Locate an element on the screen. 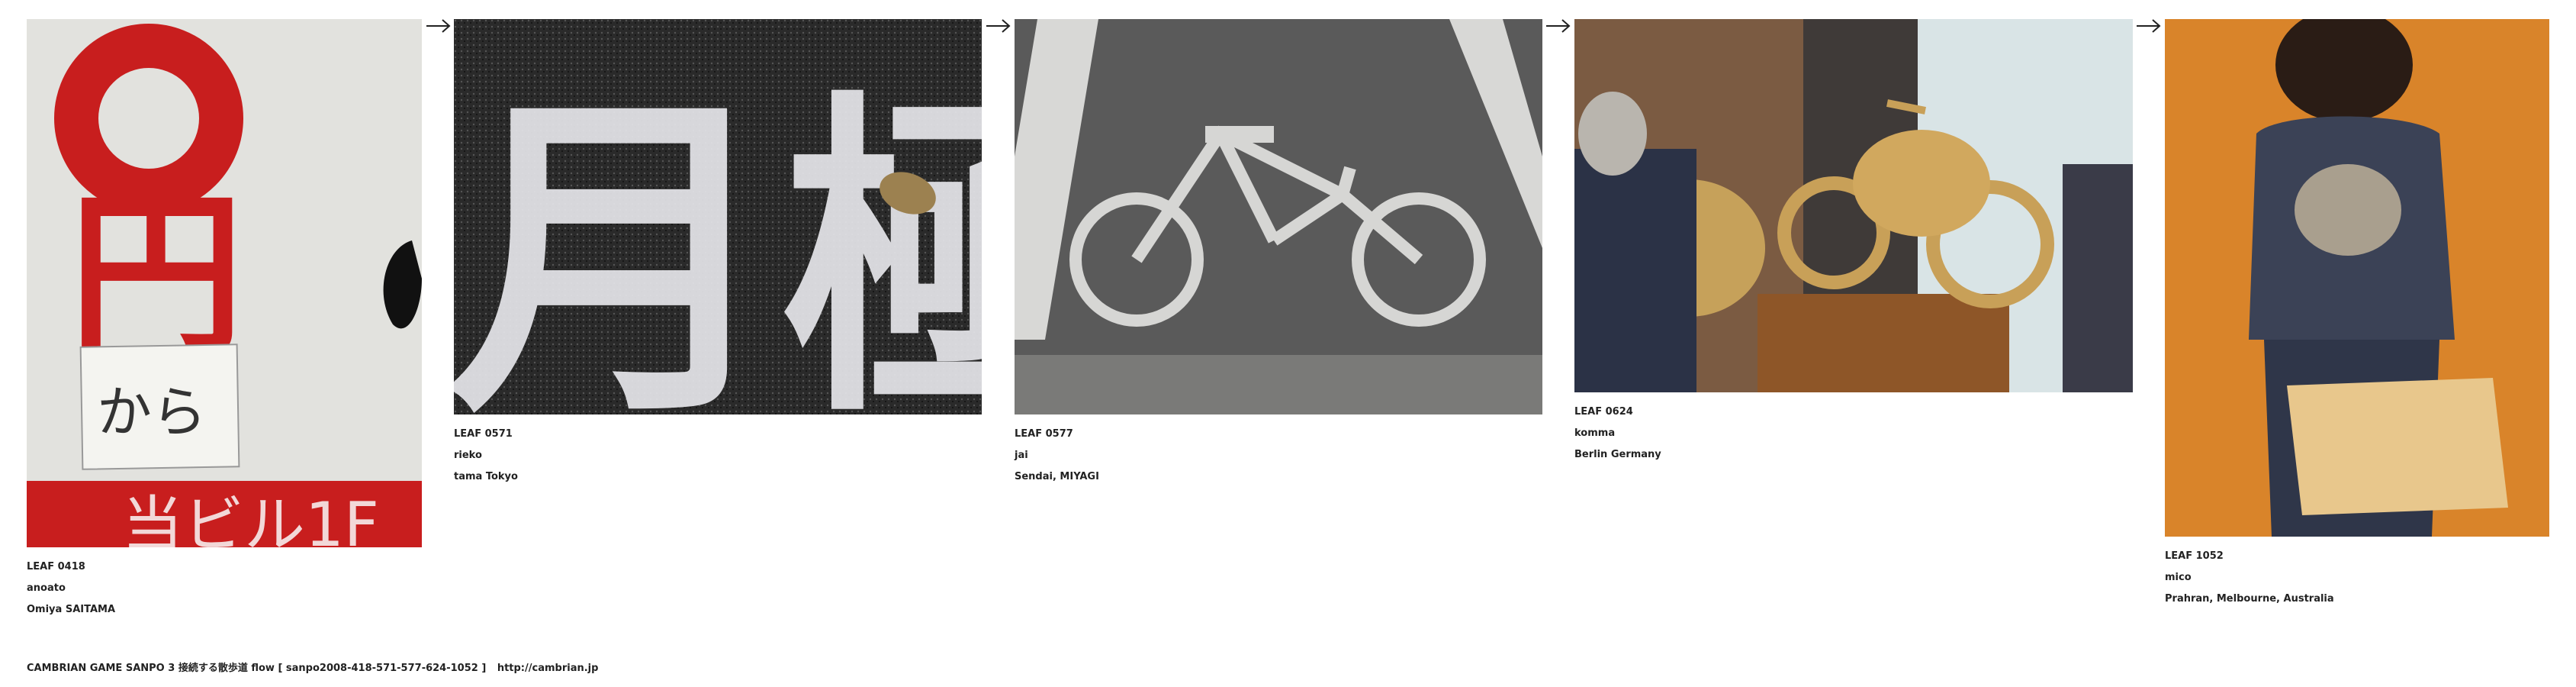 The image size is (2576, 687). leaf-location: Omiya SAITAMA is located at coordinates (72, 609).